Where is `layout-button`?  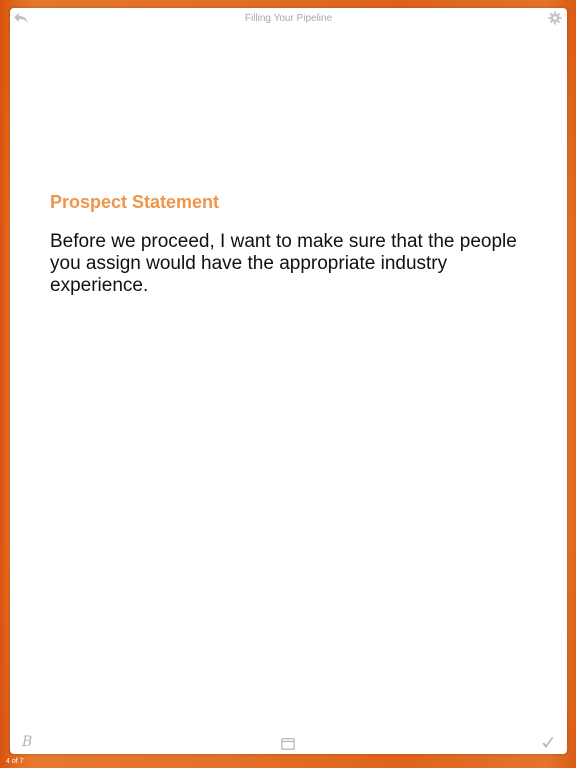
layout-button is located at coordinates (288, 743).